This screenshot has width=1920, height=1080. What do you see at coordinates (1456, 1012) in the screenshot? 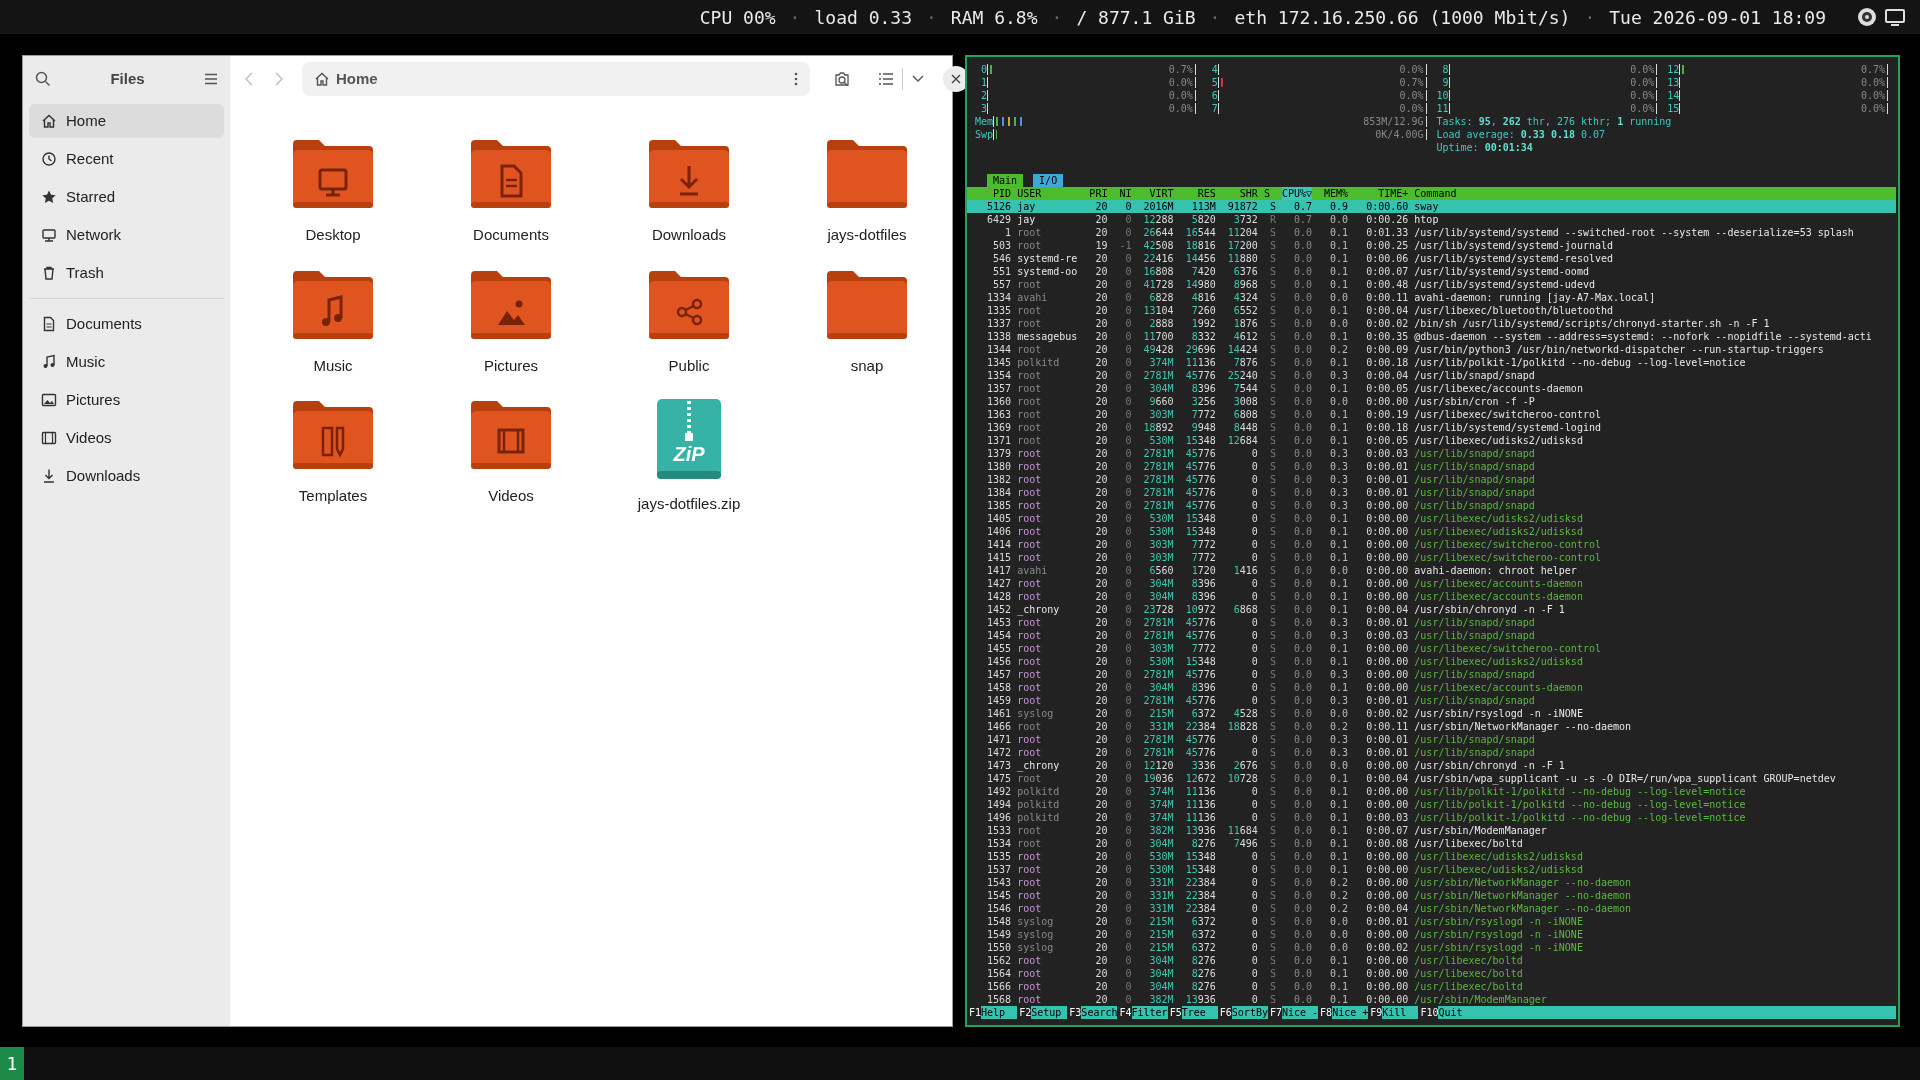
I see `function-key-button: Quit` at bounding box center [1456, 1012].